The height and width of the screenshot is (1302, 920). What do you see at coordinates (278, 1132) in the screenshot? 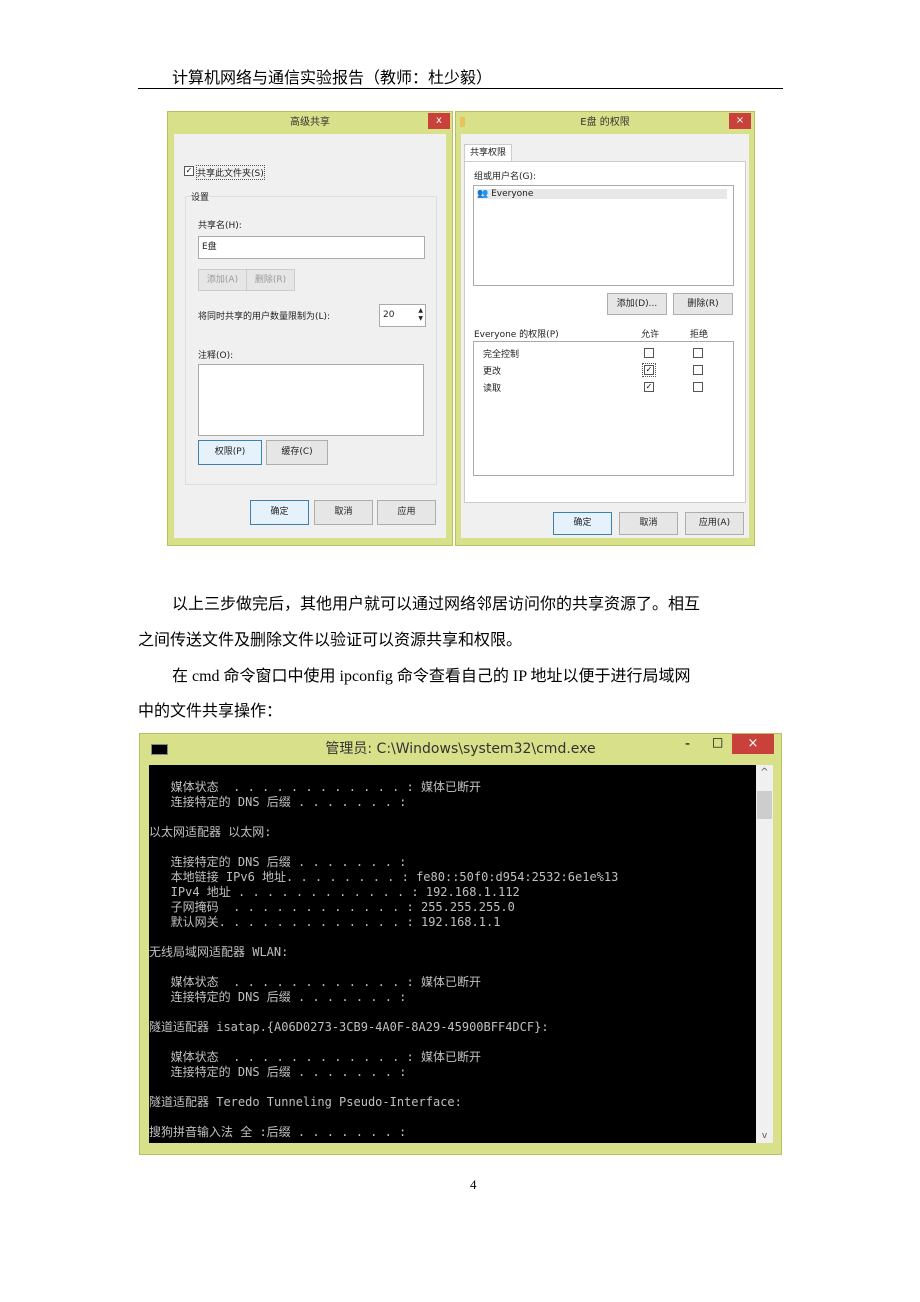
I see `console-line: 搜狗拼音输入法 全 :后缀 . . . . . . . :` at bounding box center [278, 1132].